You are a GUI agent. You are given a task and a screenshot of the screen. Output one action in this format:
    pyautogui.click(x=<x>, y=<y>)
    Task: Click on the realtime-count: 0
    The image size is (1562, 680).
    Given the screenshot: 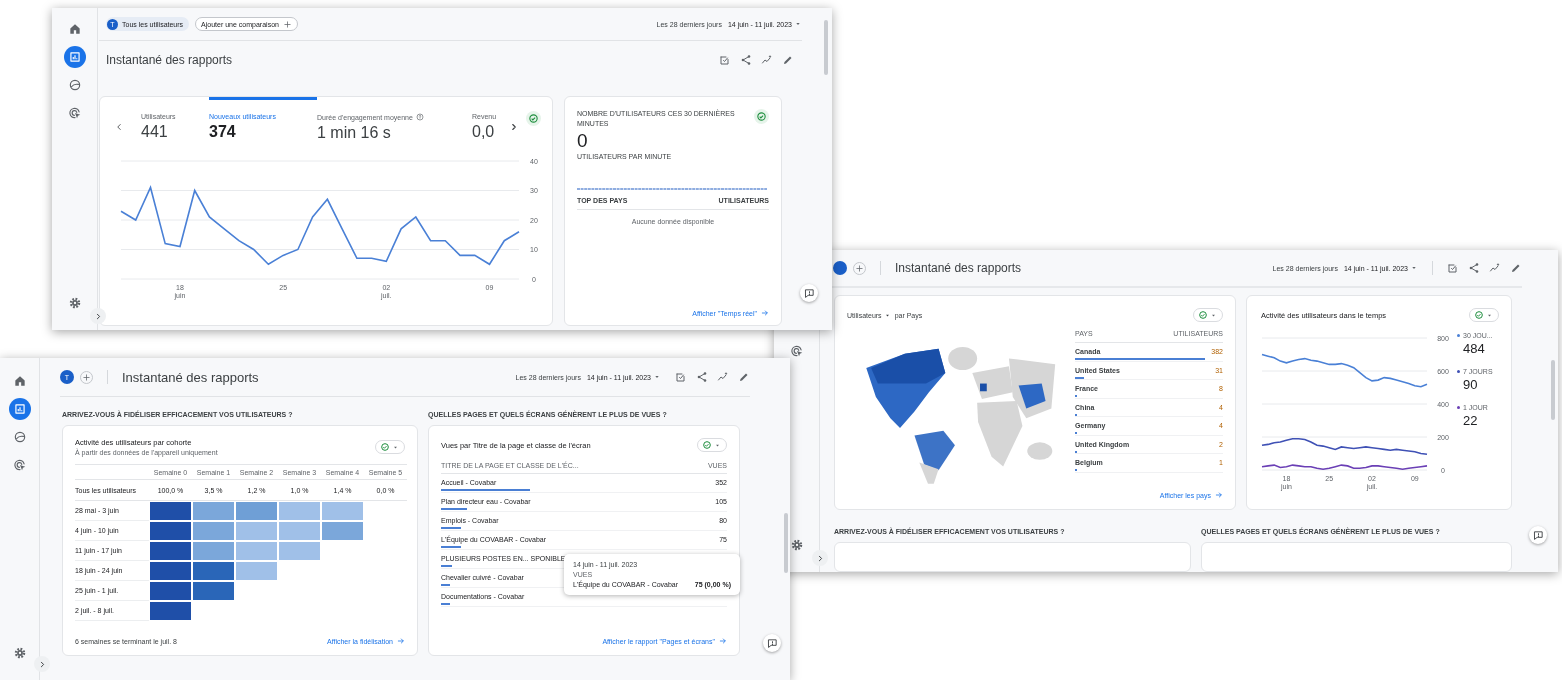 What is the action you would take?
    pyautogui.click(x=583, y=141)
    